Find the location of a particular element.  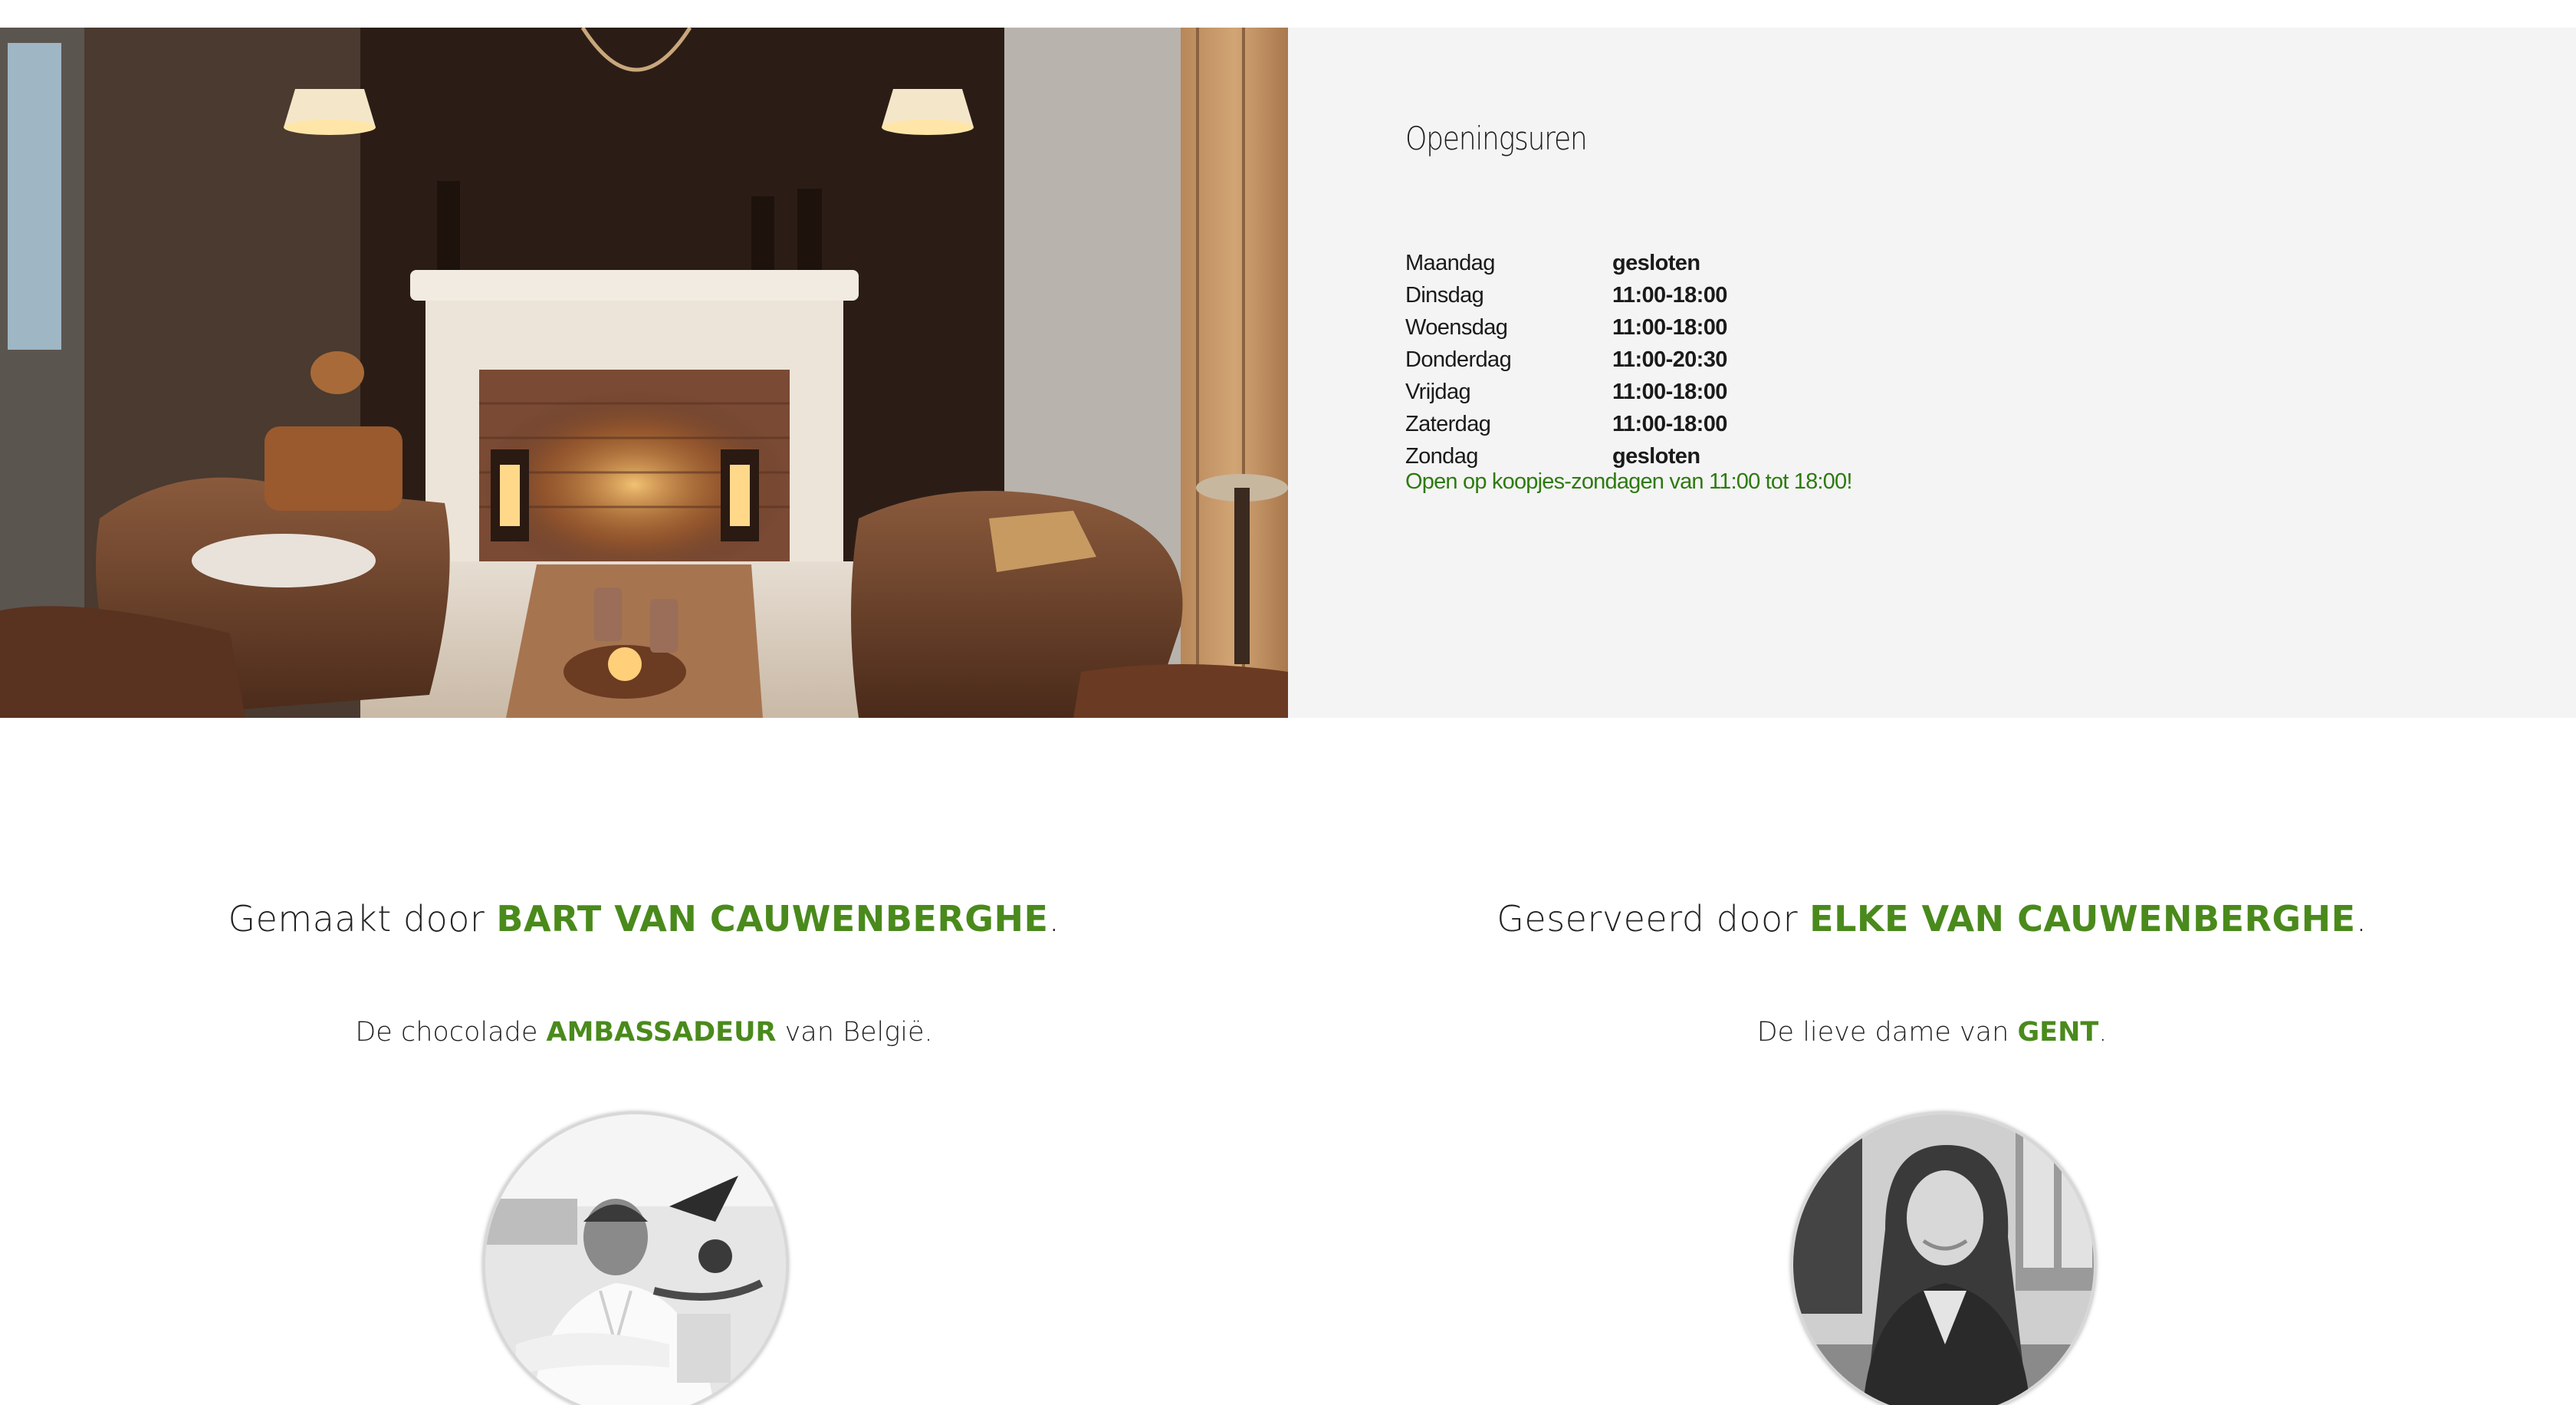

maker-heading-suffix: . is located at coordinates (1054, 919).